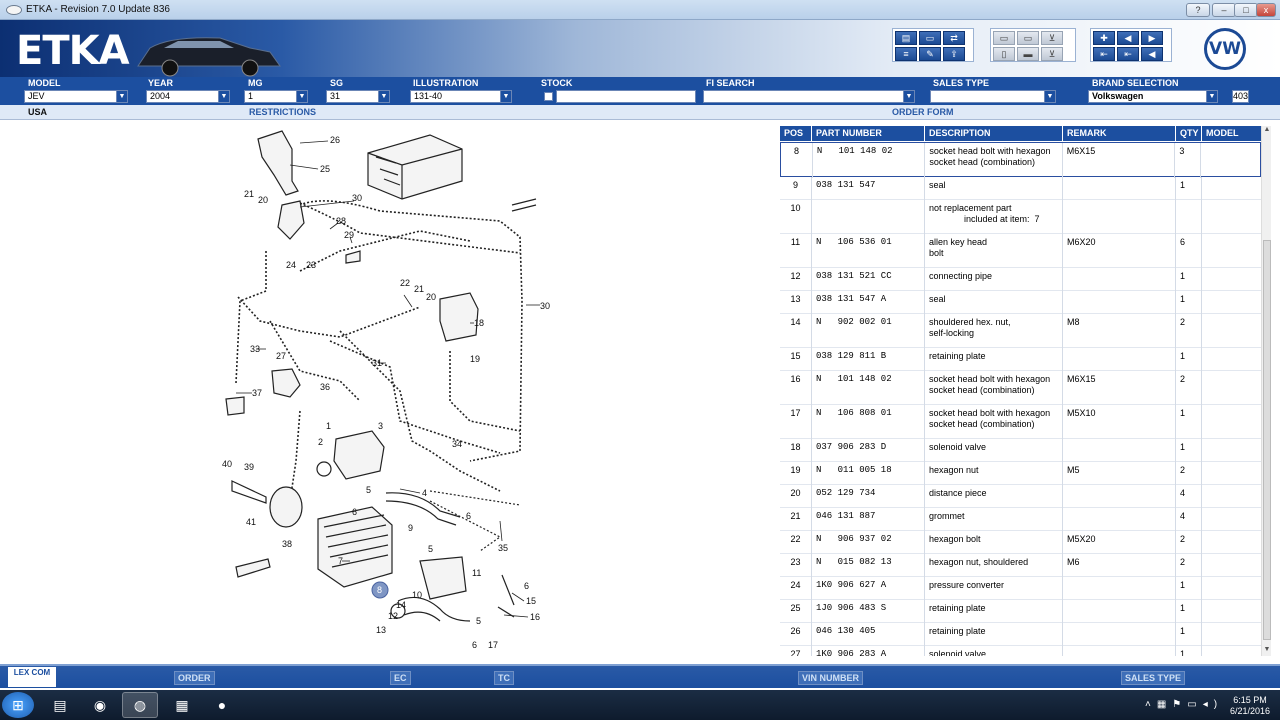 The image size is (1280, 720). What do you see at coordinates (76, 96) in the screenshot?
I see `model-select: JEV ▼` at bounding box center [76, 96].